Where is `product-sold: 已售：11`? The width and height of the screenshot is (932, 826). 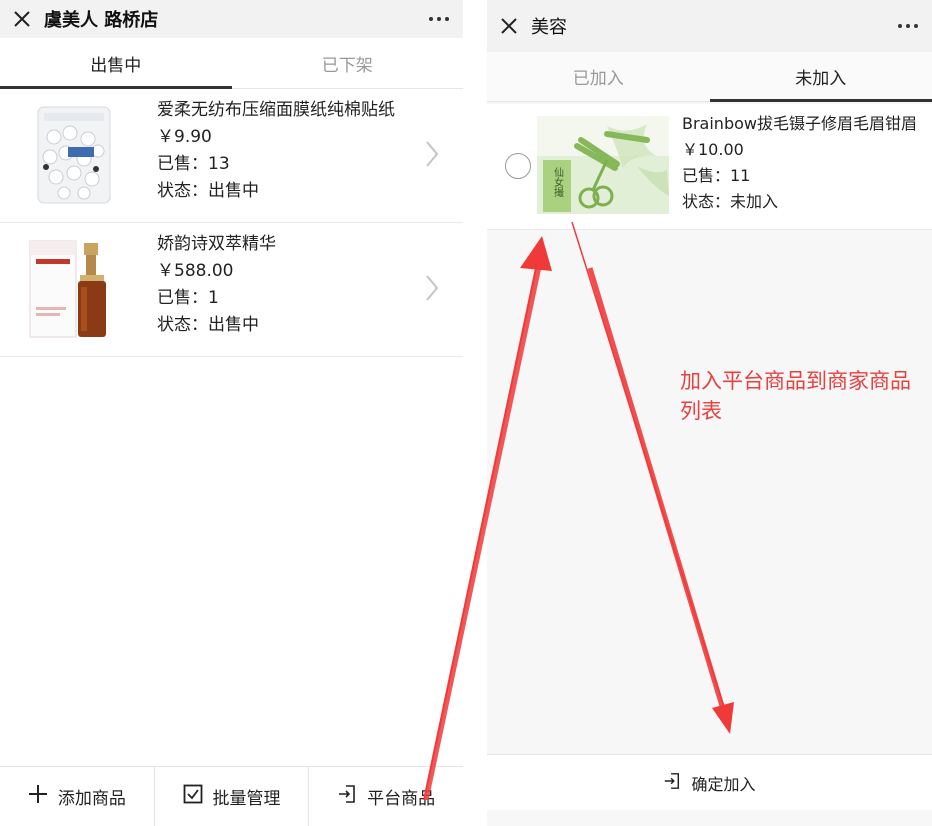
product-sold: 已售：11 is located at coordinates (716, 175).